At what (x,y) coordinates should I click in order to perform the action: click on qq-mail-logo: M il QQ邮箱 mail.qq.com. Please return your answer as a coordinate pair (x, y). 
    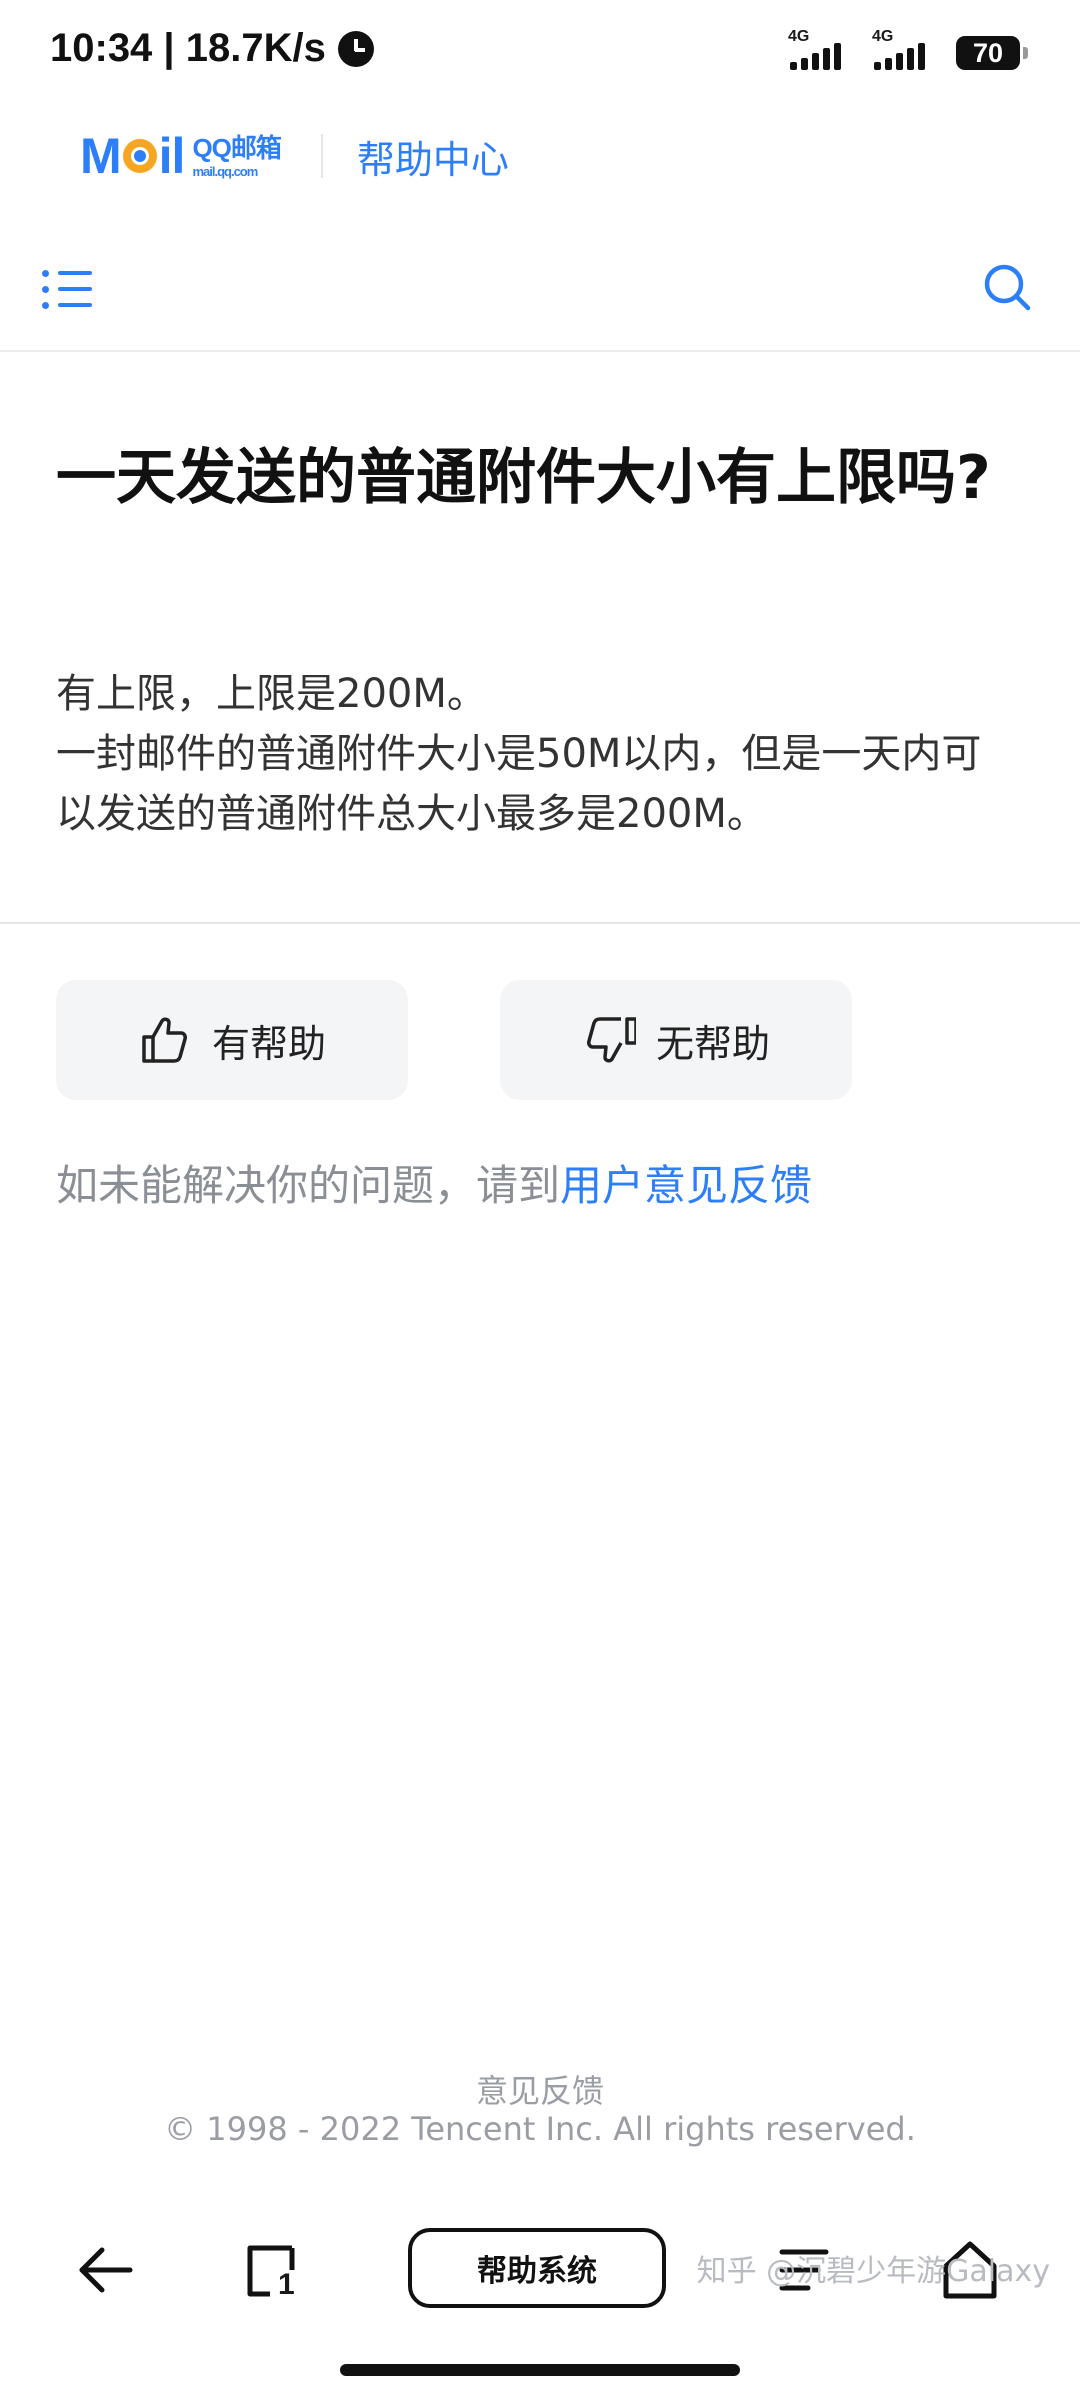
    Looking at the image, I should click on (181, 156).